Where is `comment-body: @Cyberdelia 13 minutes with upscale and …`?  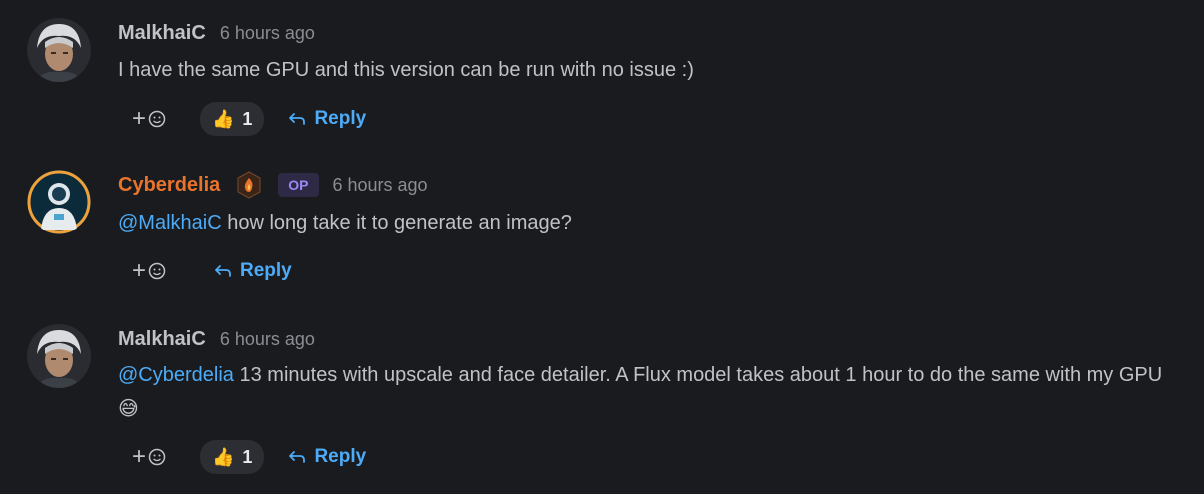 comment-body: @Cyberdelia 13 minutes with upscale and … is located at coordinates (651, 392).